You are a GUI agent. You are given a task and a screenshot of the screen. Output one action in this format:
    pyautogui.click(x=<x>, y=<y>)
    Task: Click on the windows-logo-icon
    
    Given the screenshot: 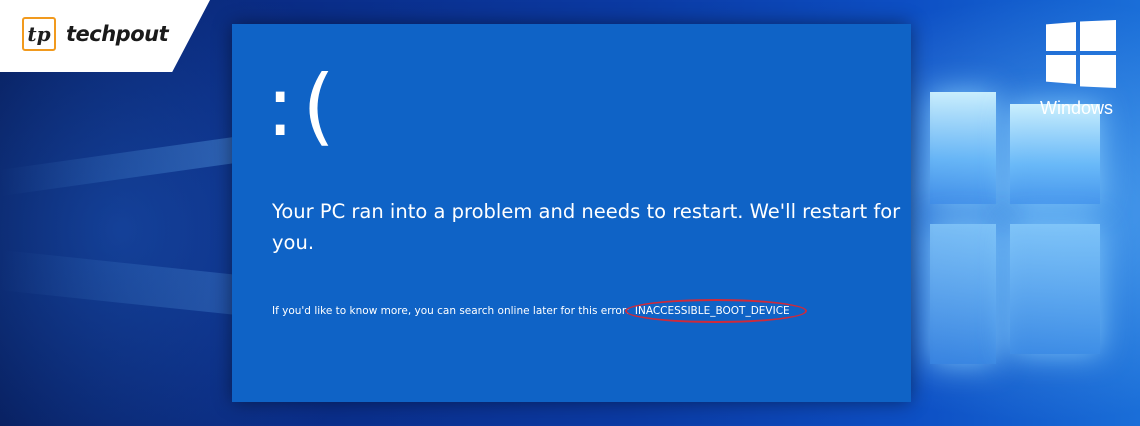 What is the action you would take?
    pyautogui.click(x=1081, y=54)
    